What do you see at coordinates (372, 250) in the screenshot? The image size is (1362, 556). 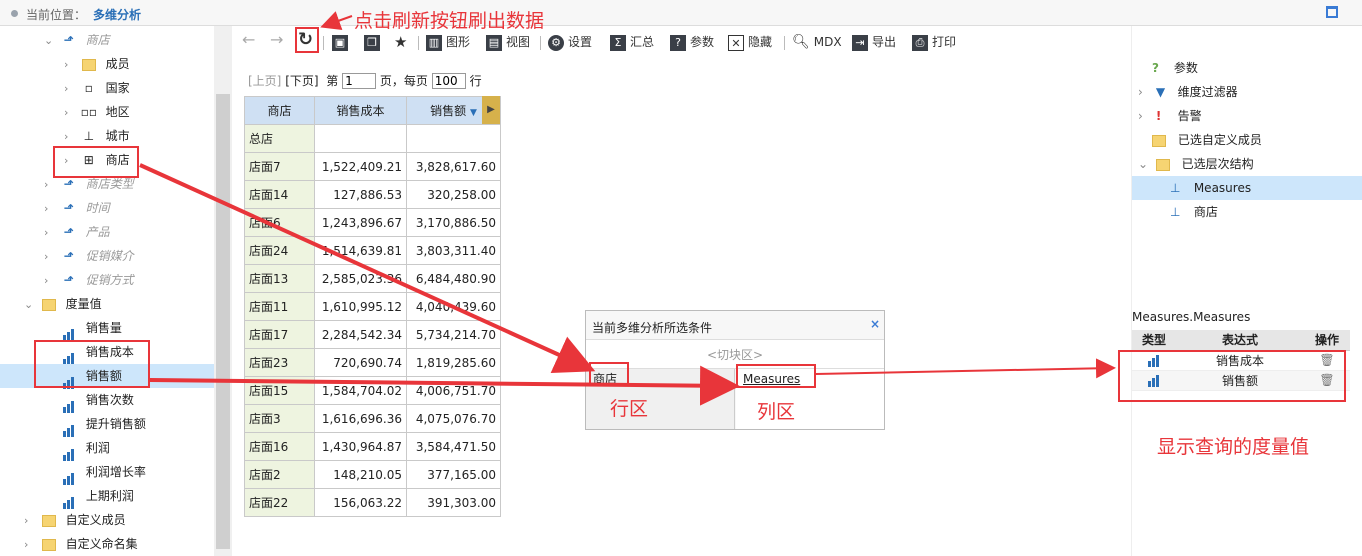 I see `table-row: 店面24 1,514,639.81 3,803,311.40` at bounding box center [372, 250].